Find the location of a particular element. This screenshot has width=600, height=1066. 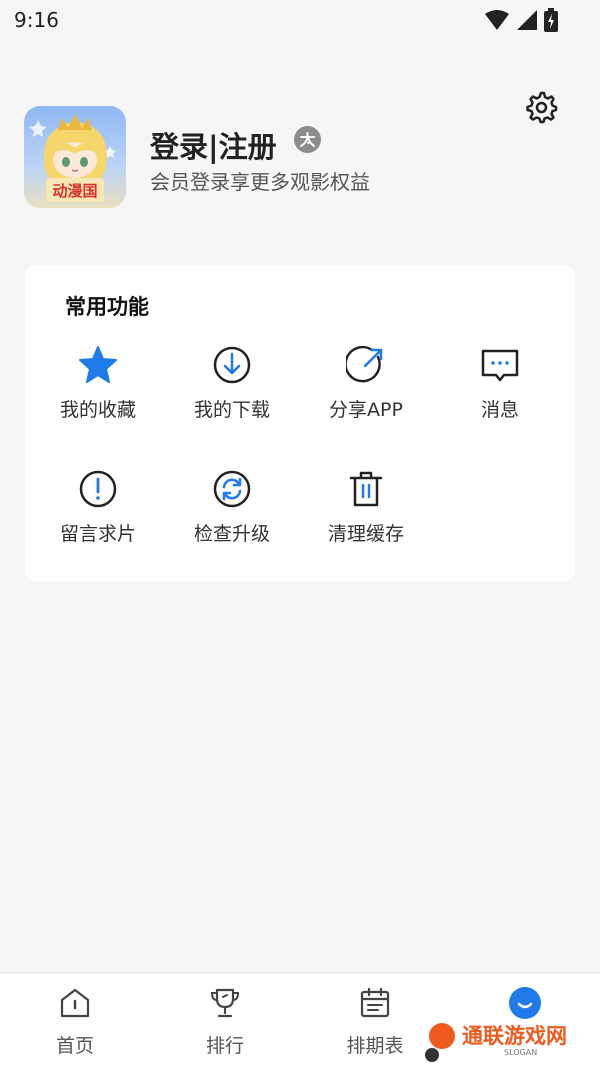

message-icon is located at coordinates (500, 365).